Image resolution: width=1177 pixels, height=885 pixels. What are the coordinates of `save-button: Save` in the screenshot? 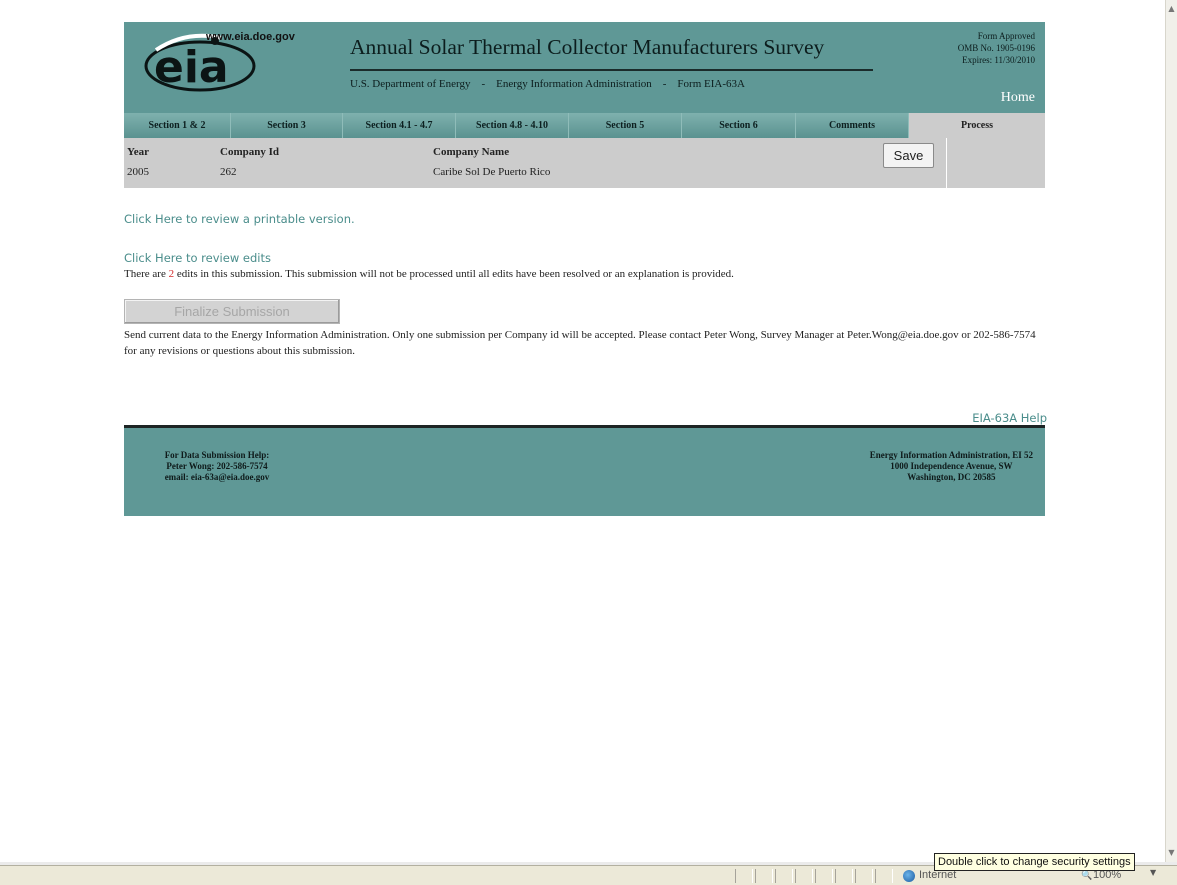 It's located at (908, 155).